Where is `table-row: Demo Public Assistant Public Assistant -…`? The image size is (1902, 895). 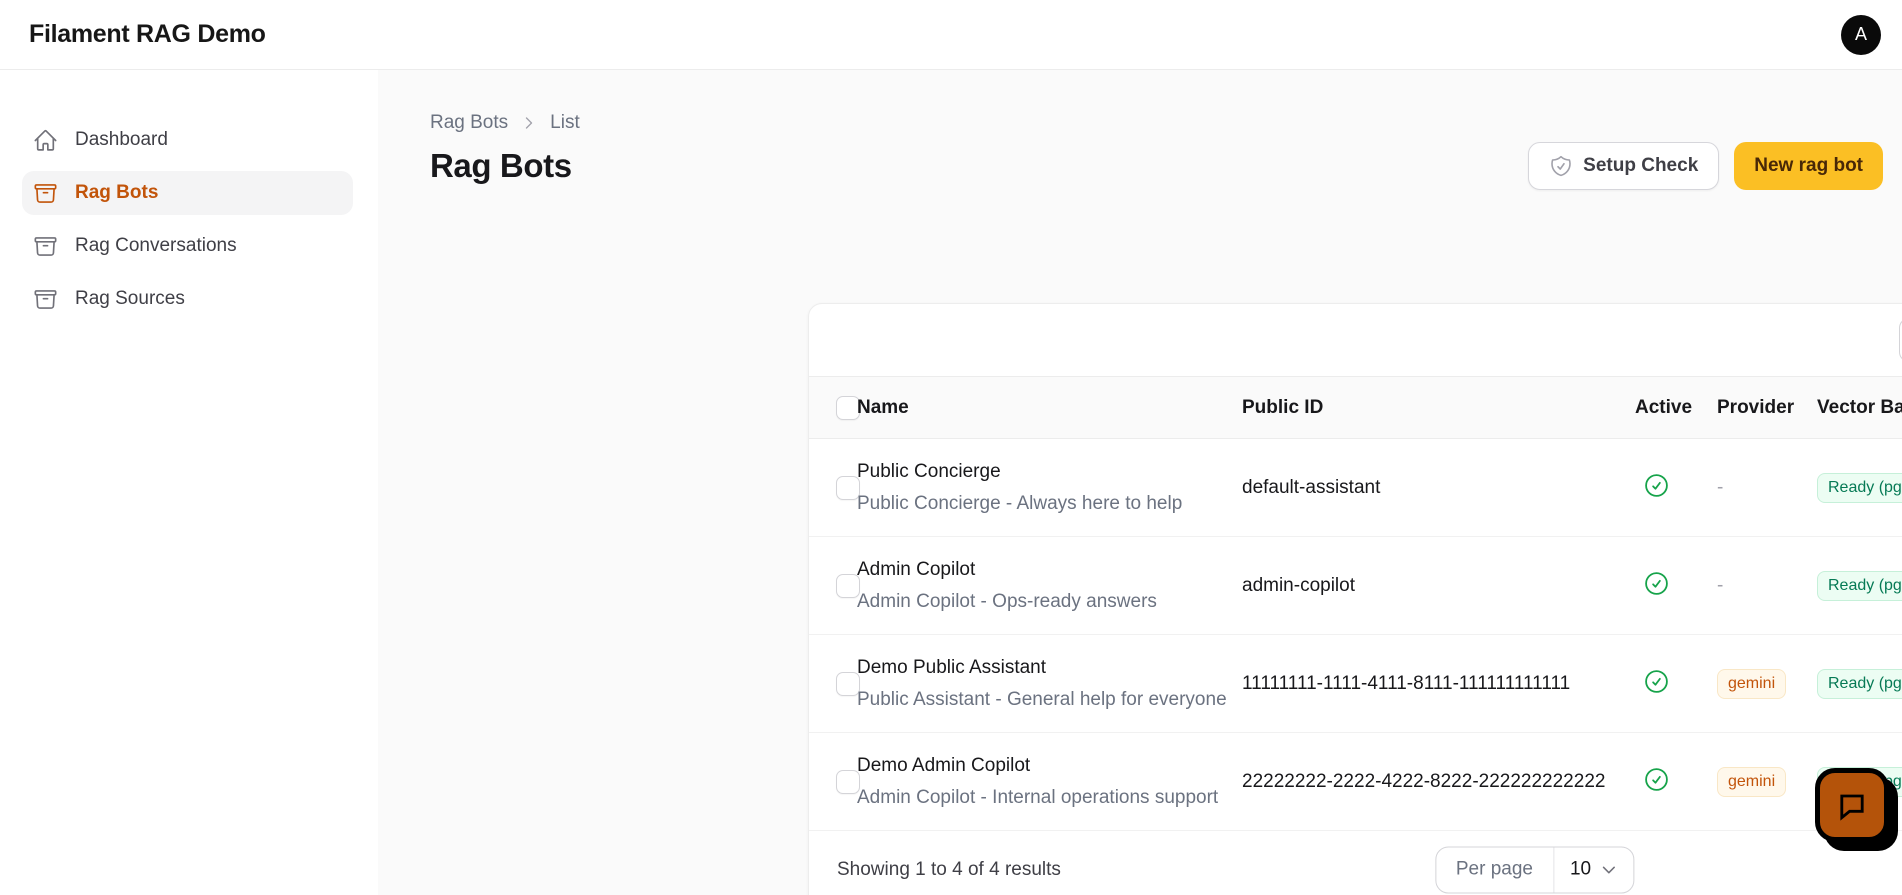 table-row: Demo Public Assistant Public Assistant -… is located at coordinates (1355, 684).